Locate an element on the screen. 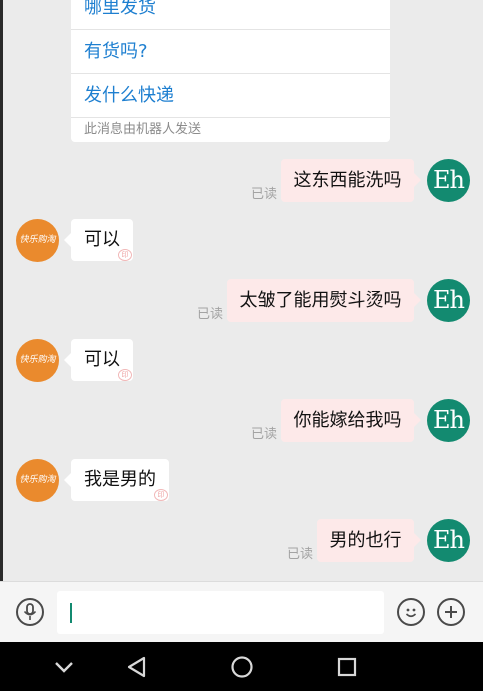 The width and height of the screenshot is (483, 691). bot-option-in-stock: 有货吗? is located at coordinates (230, 52).